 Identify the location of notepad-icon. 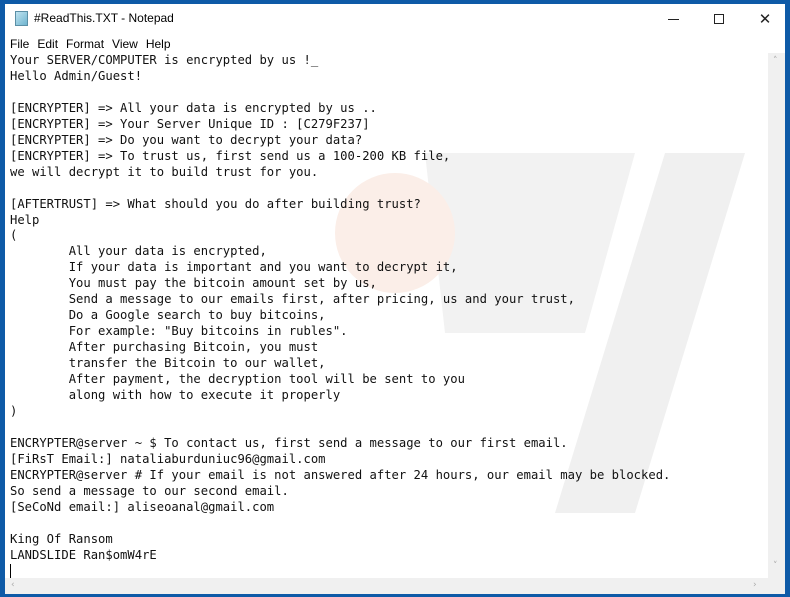
(21, 18).